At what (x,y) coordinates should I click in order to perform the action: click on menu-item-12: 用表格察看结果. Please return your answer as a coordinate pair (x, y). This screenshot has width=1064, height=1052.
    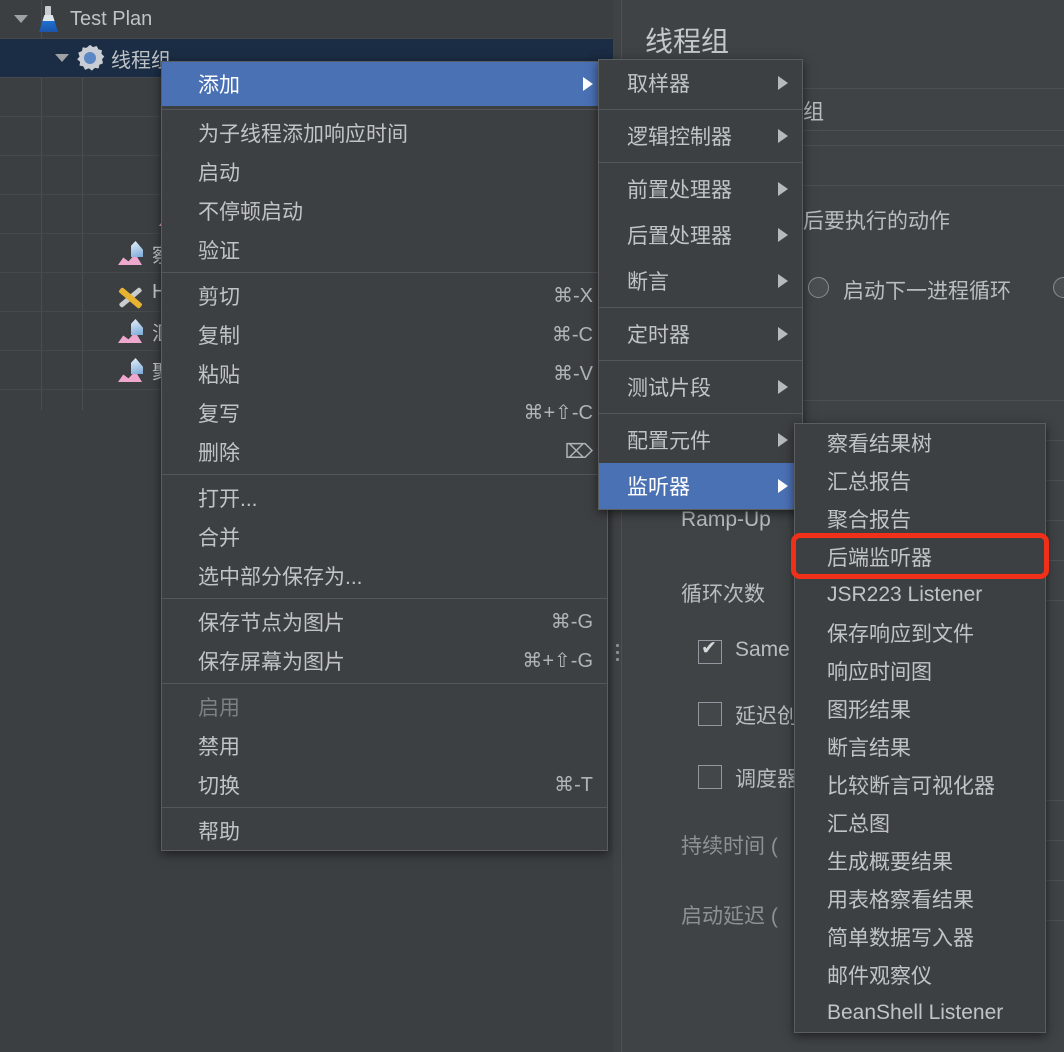
    Looking at the image, I should click on (920, 899).